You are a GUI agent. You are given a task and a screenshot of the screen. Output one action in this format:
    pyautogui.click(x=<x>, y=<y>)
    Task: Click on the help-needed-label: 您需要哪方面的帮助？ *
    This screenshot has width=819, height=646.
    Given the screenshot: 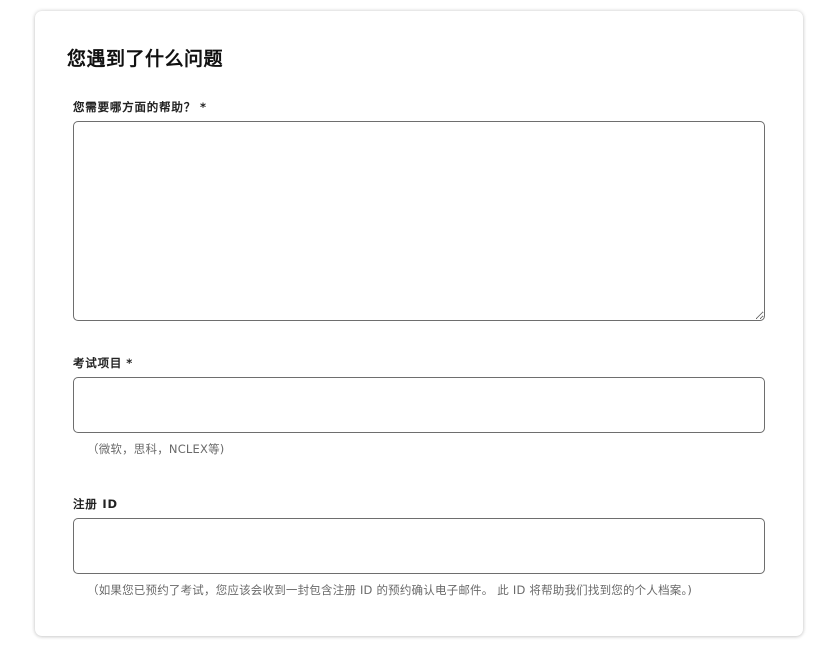 What is the action you would take?
    pyautogui.click(x=140, y=107)
    